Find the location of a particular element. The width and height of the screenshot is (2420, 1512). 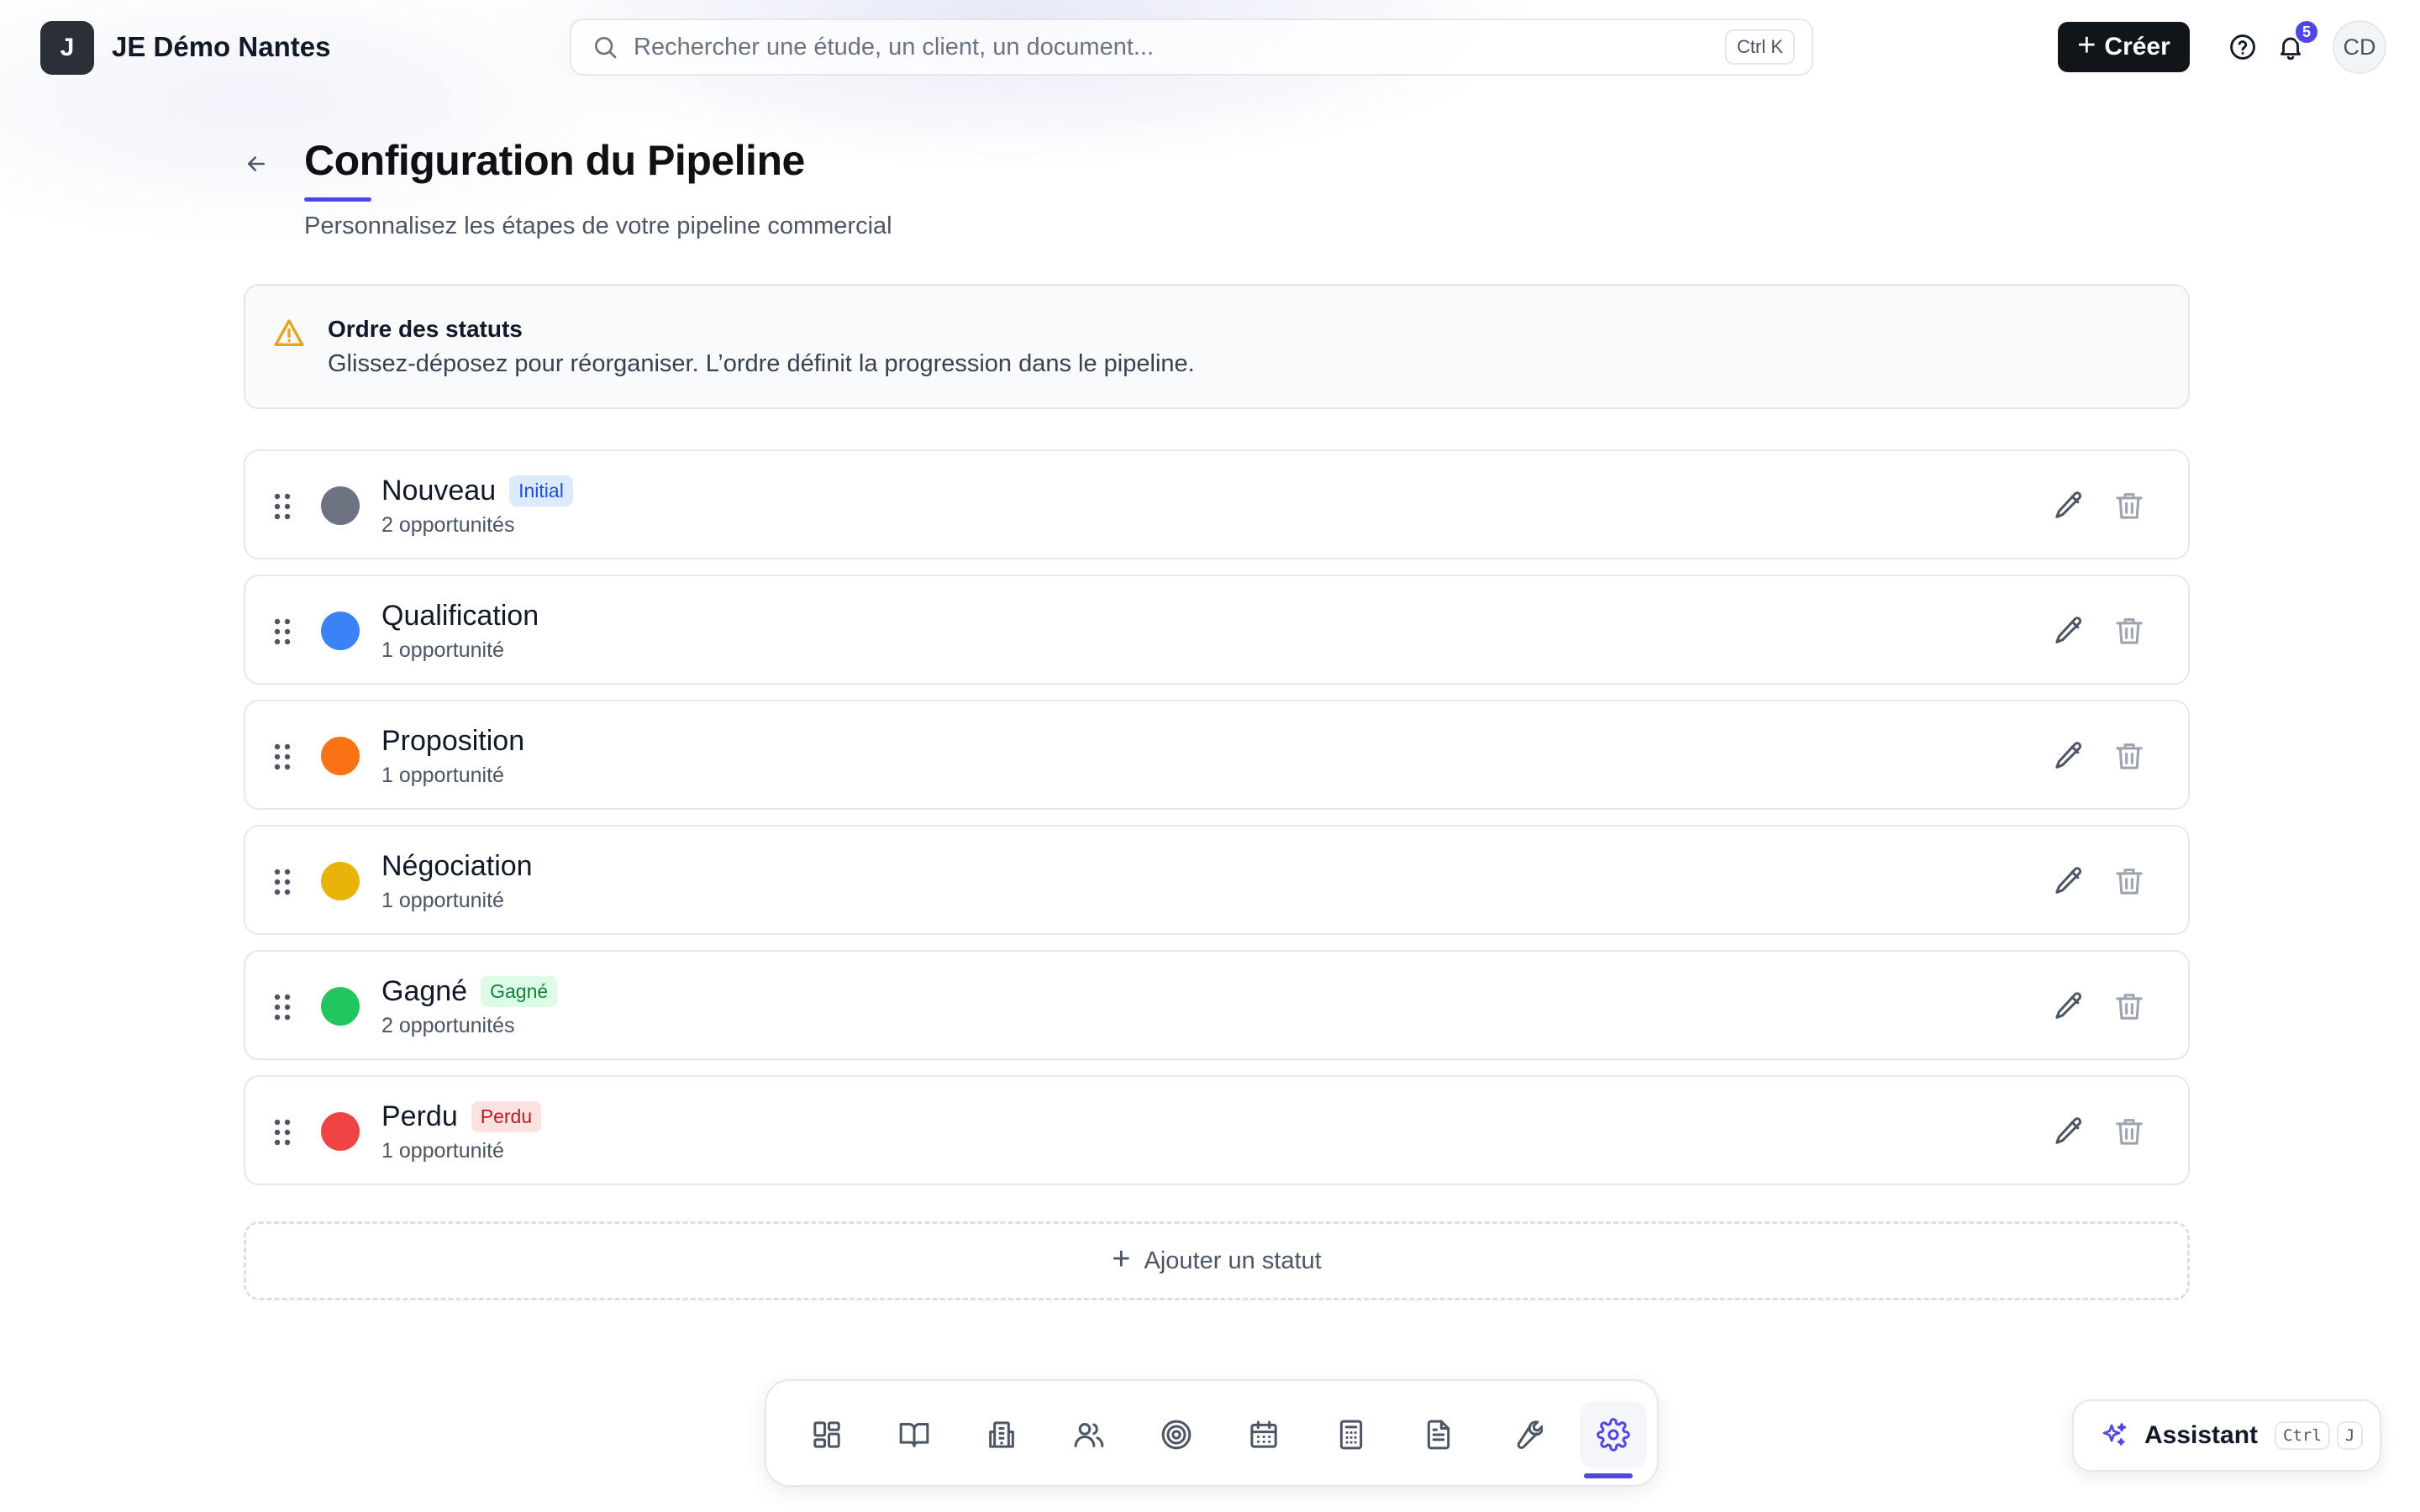

status-name: Nouveau is located at coordinates (439, 491).